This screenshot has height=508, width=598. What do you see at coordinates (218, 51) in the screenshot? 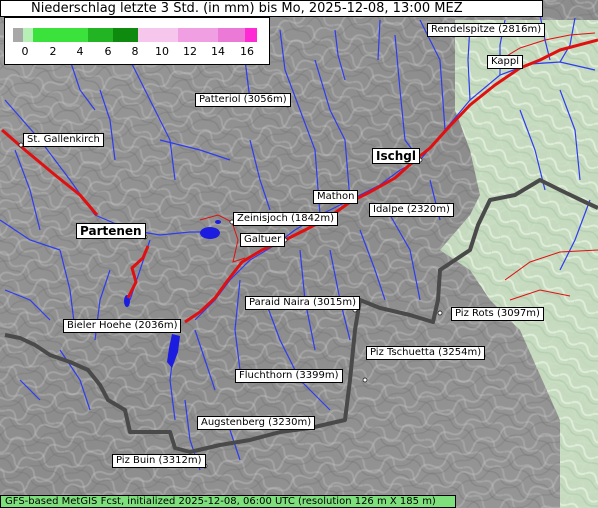
I see `legend-tick: 14` at bounding box center [218, 51].